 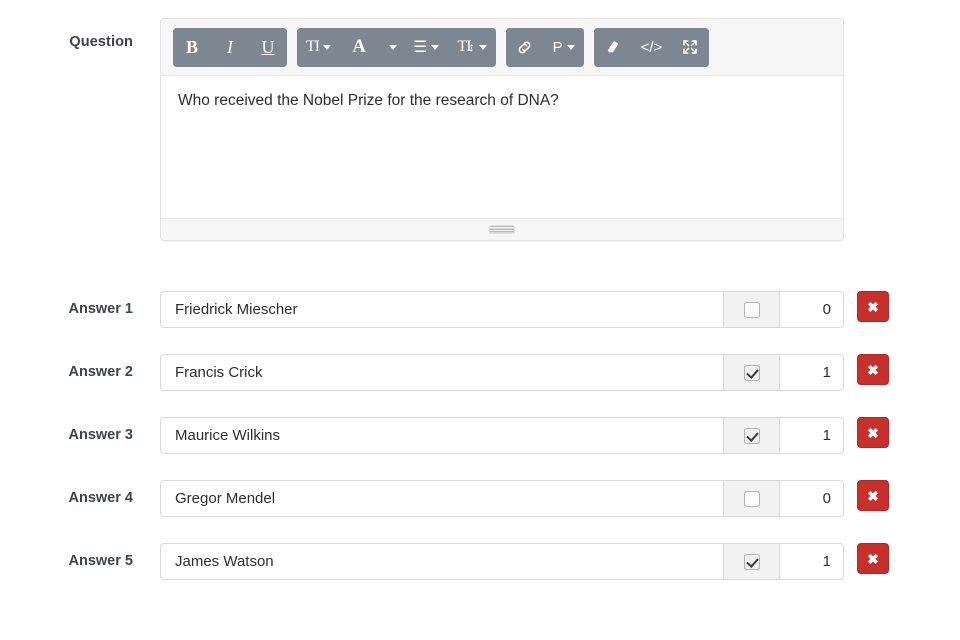 I want to click on line-height-arrow-icon: ↕, so click(x=471, y=46).